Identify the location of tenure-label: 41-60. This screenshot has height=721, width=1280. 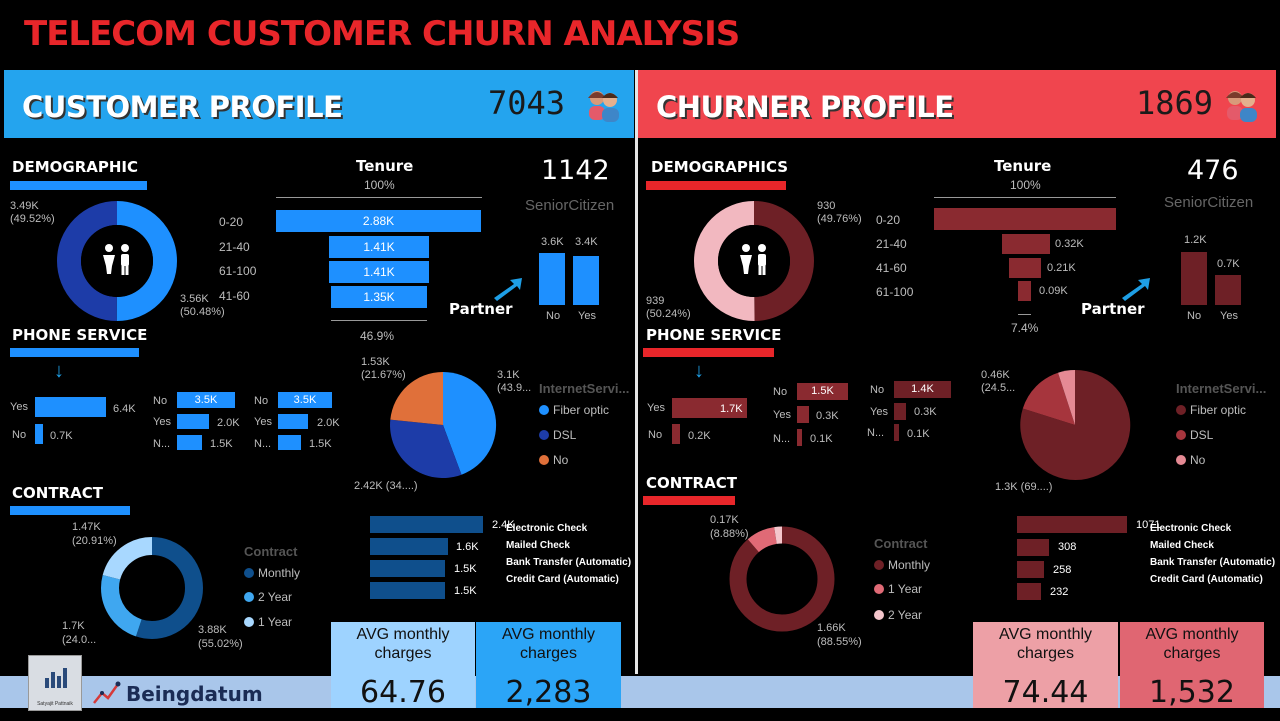
(891, 268).